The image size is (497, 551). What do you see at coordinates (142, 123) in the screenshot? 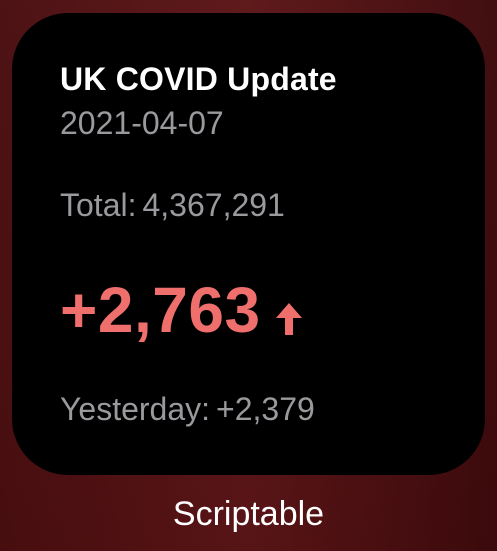
I see `widget-date: 2021-04-07` at bounding box center [142, 123].